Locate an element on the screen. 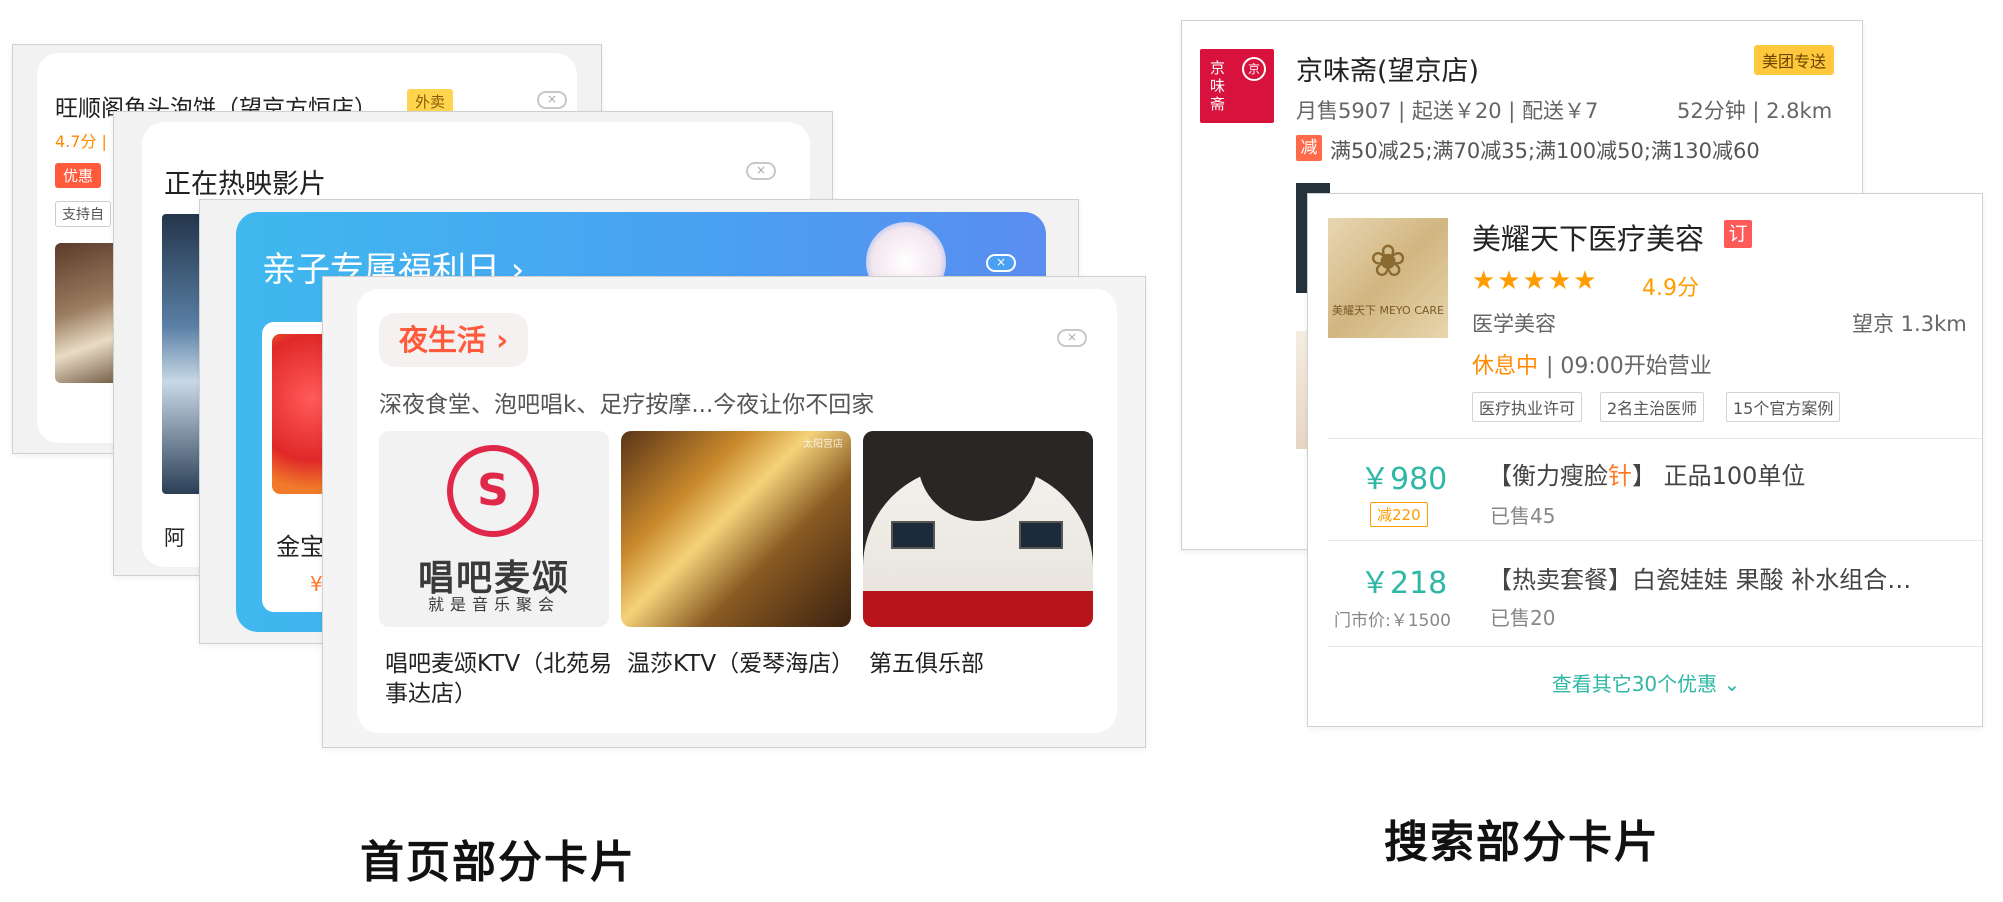 This screenshot has width=2003, height=902. more-deals-link: 查看其它30个优惠 ⌄ is located at coordinates (1645, 682).